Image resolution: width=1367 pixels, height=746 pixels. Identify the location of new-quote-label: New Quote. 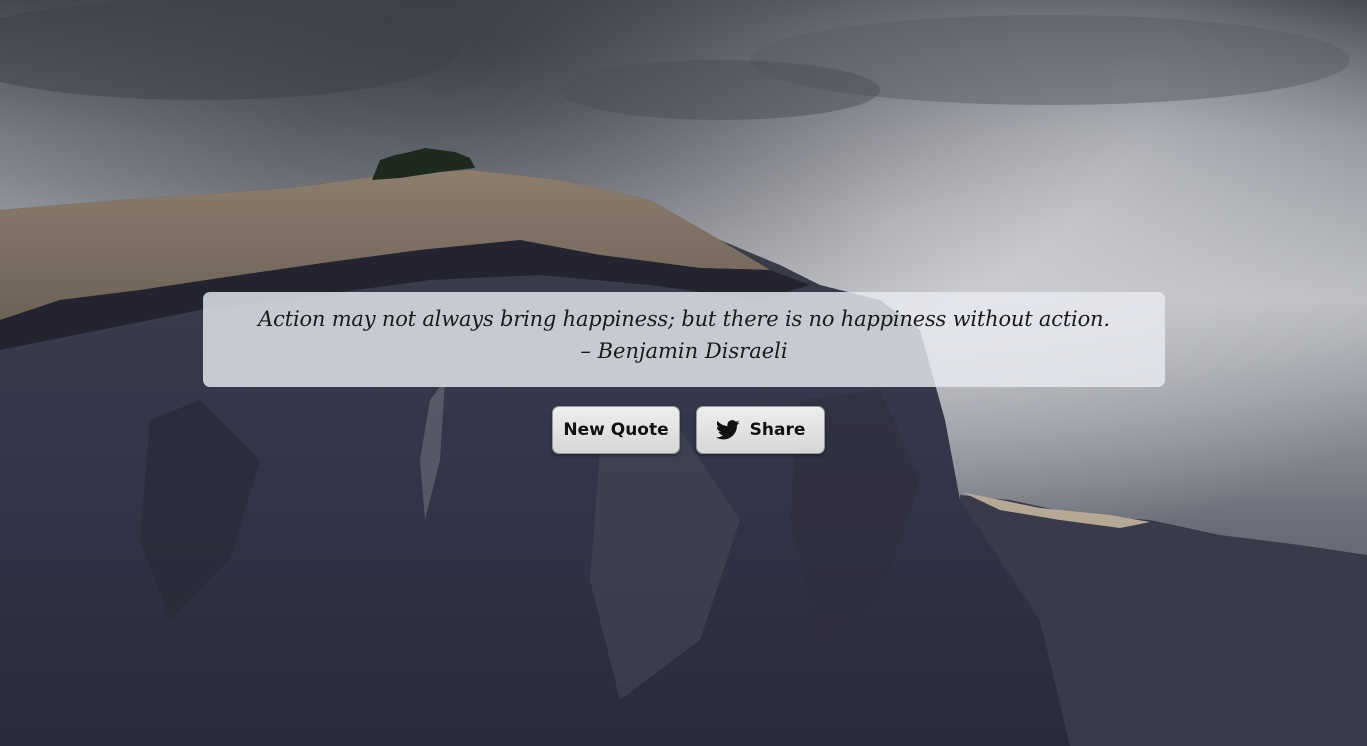
(616, 430).